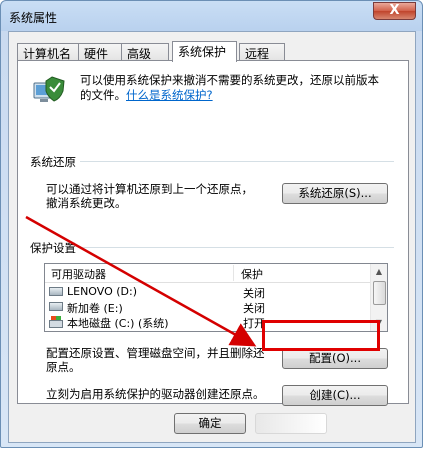  What do you see at coordinates (56, 322) in the screenshot?
I see `system-drive-icon` at bounding box center [56, 322].